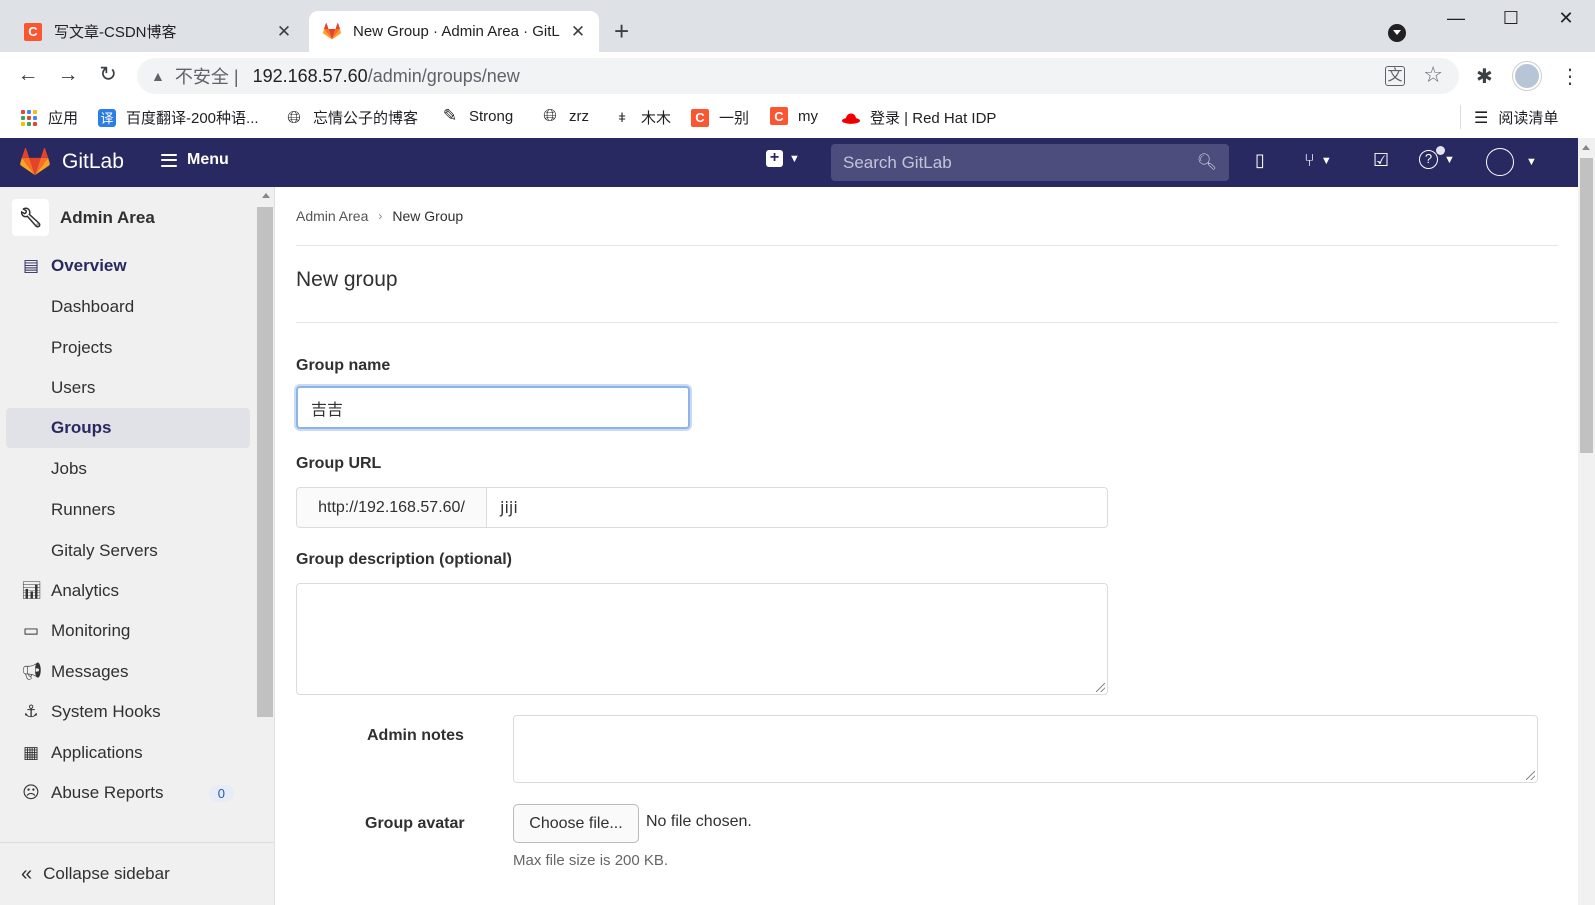 The width and height of the screenshot is (1595, 905). Describe the element at coordinates (107, 217) in the screenshot. I see `sidebar-context-title: Admin Area` at that location.